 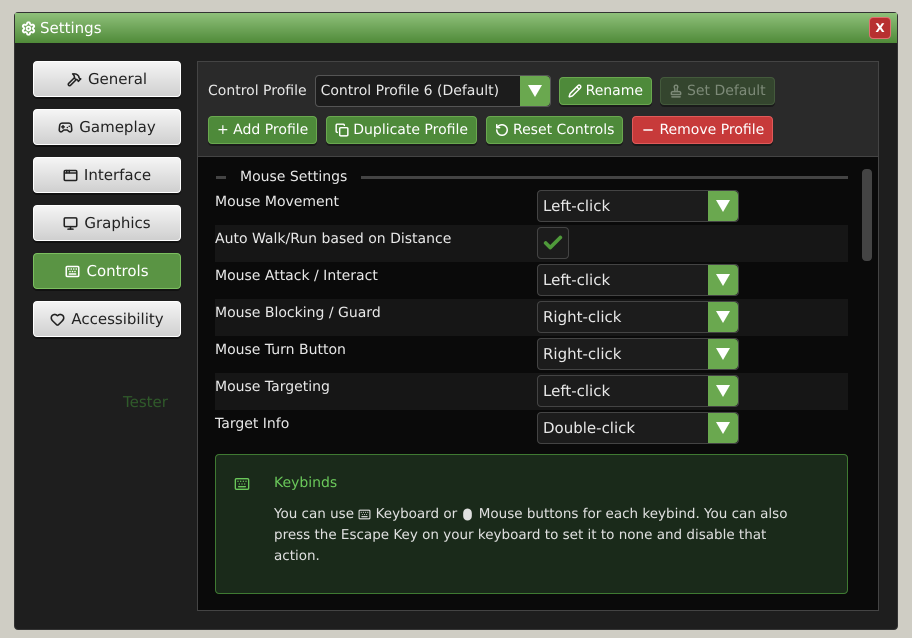 What do you see at coordinates (867, 215) in the screenshot?
I see `scrollbar` at bounding box center [867, 215].